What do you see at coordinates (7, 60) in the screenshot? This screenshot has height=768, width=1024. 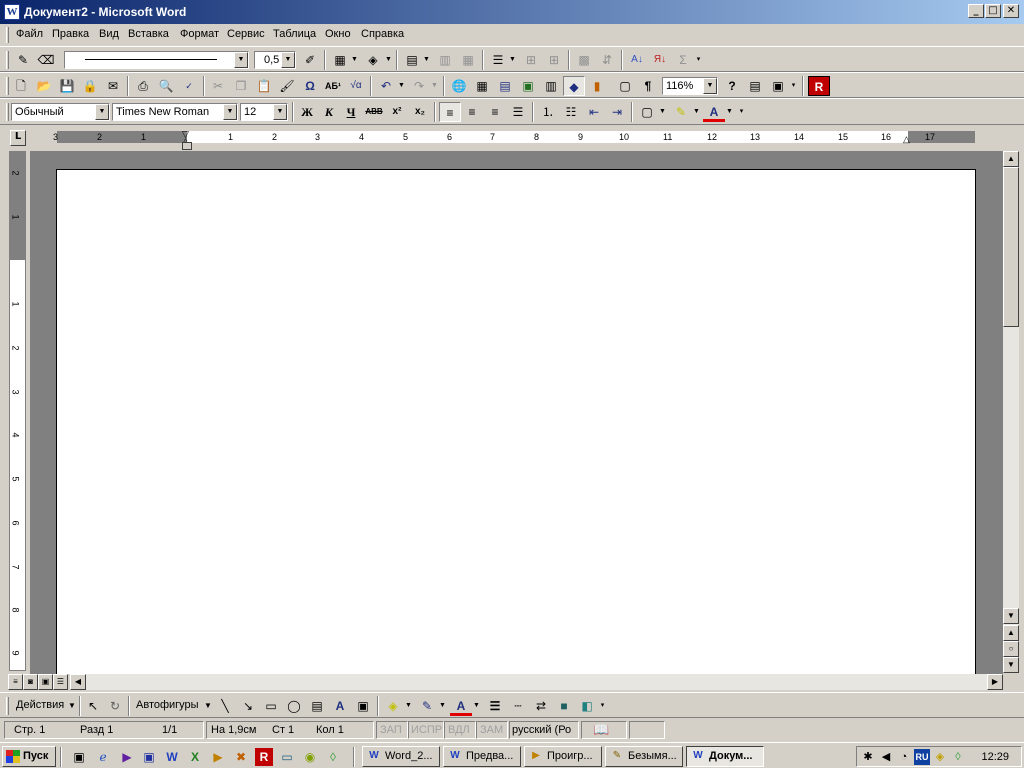 I see `toolbar-grip` at bounding box center [7, 60].